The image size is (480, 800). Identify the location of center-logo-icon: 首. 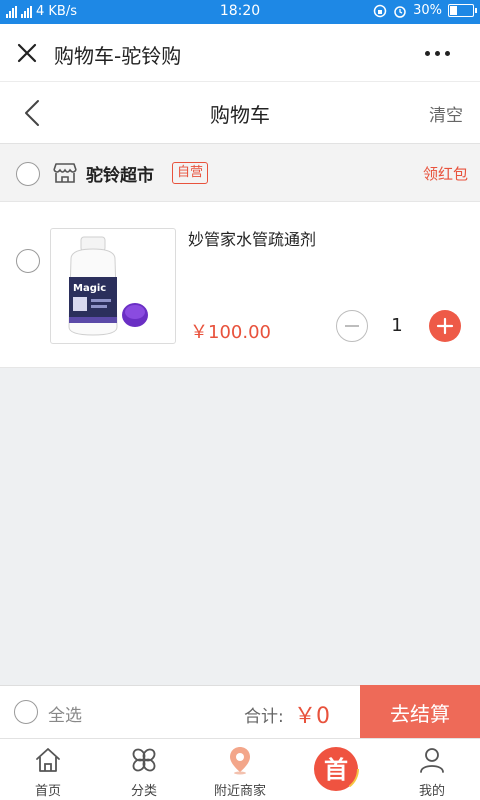
(336, 769).